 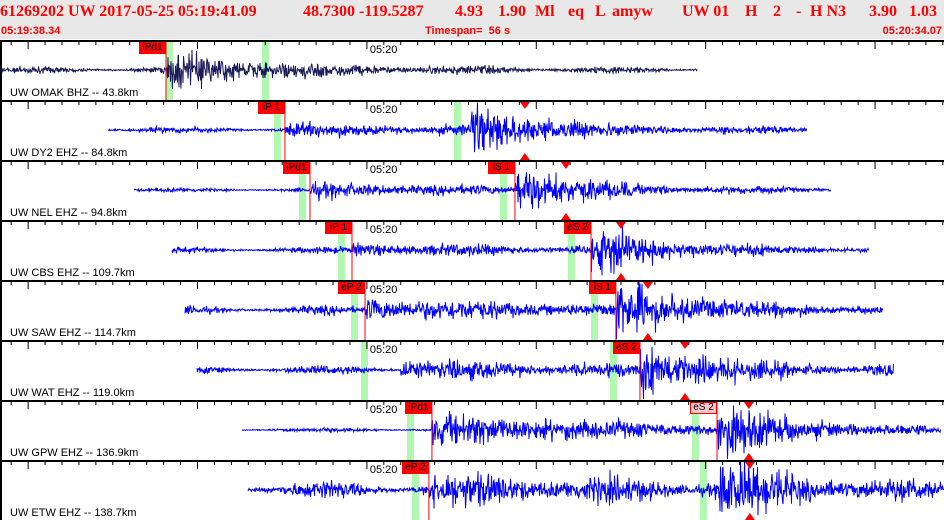 What do you see at coordinates (31, 31) in the screenshot?
I see `start-time: 05:19:38.34` at bounding box center [31, 31].